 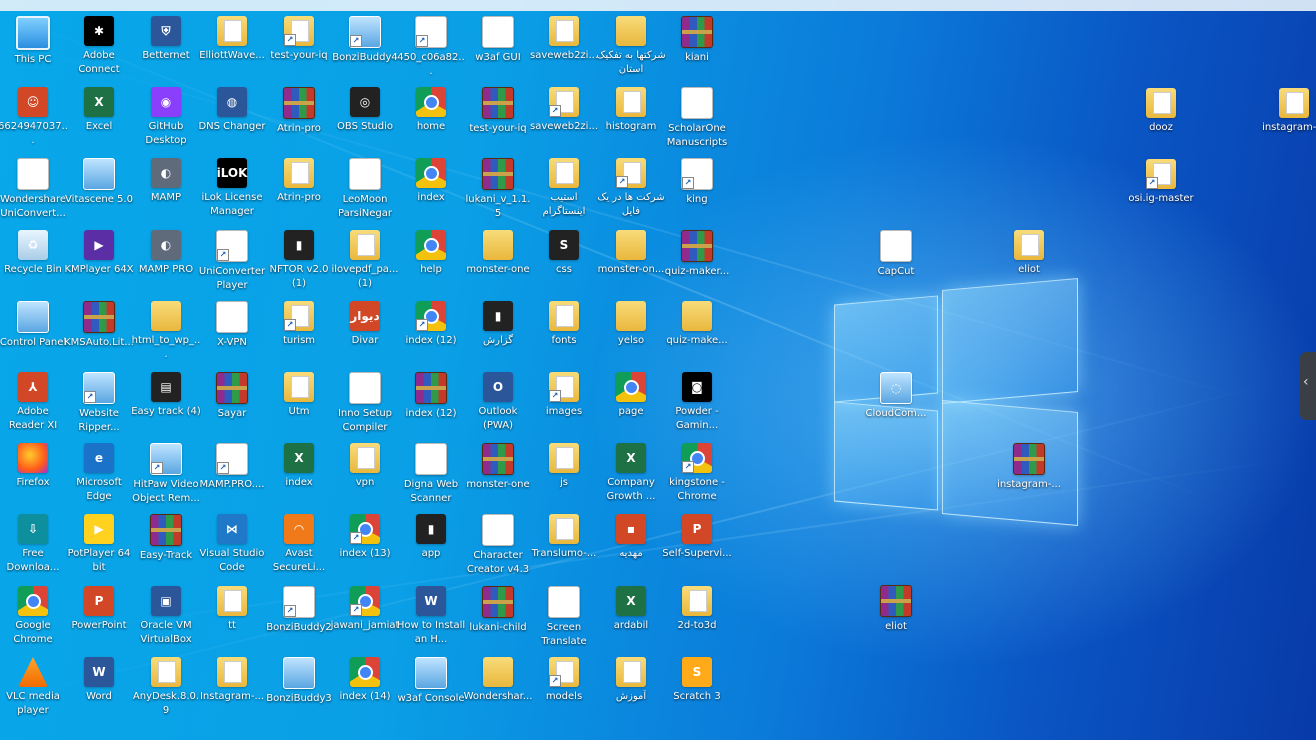 What do you see at coordinates (431, 332) in the screenshot?
I see `desktop-icon-index-12: ↗ index (12)` at bounding box center [431, 332].